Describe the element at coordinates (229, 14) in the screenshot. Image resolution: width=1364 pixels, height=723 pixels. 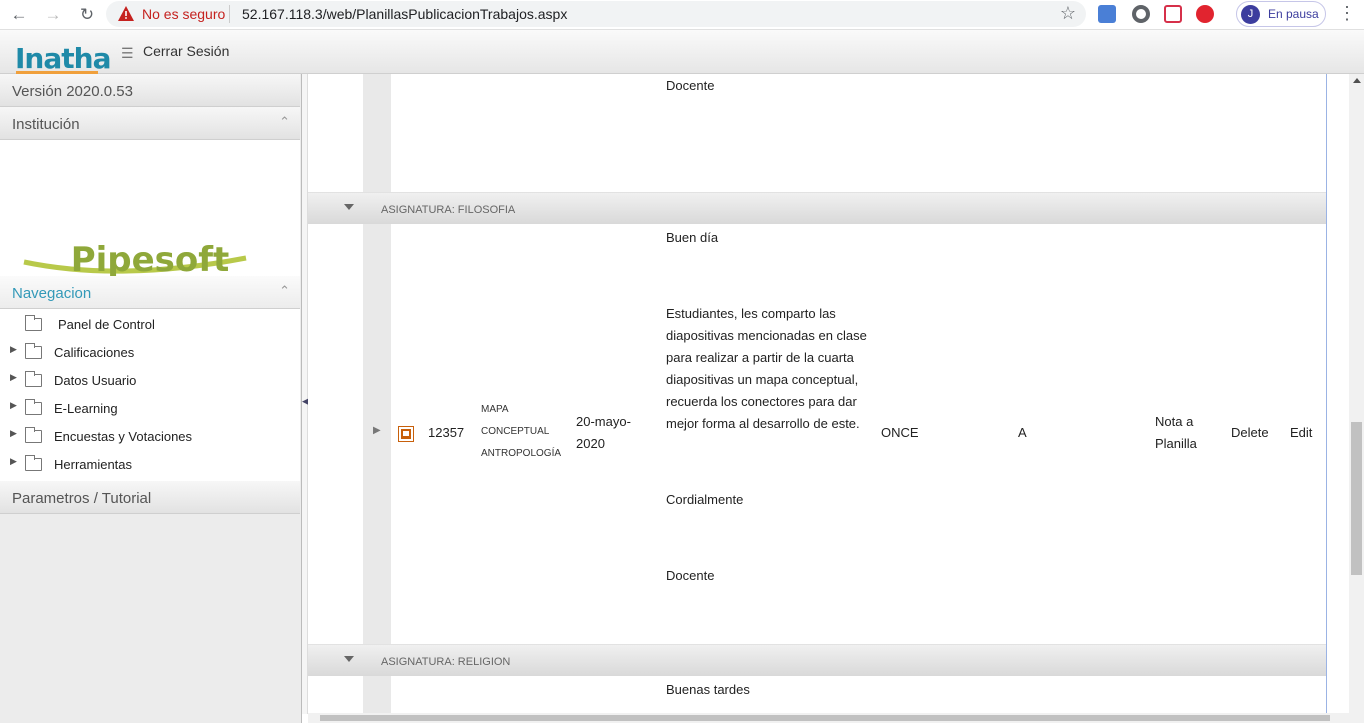
I see `divider` at that location.